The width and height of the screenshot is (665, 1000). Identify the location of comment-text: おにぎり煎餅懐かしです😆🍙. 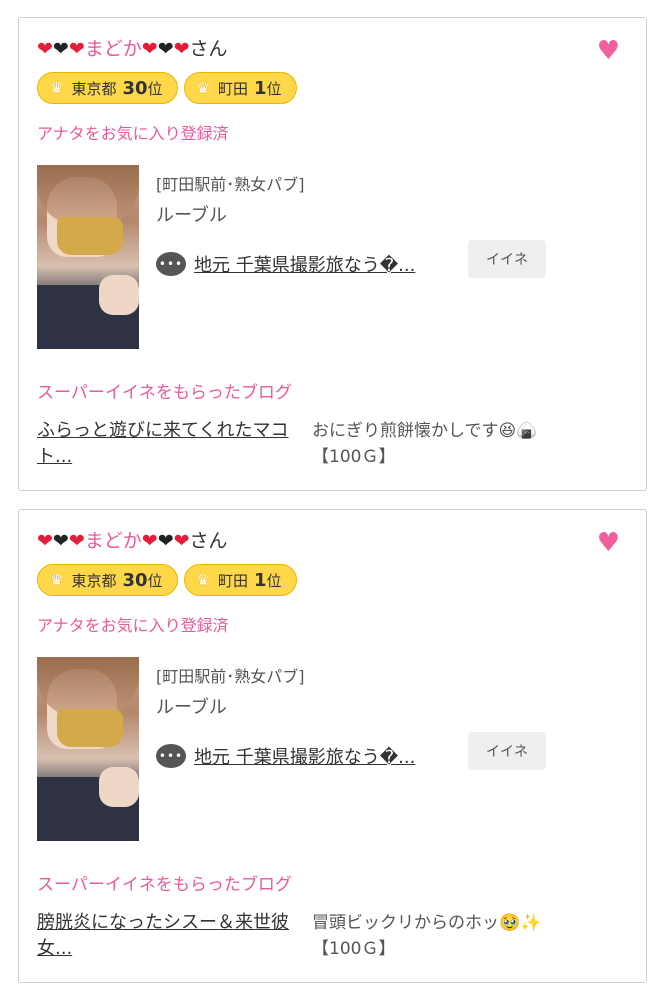
(425, 431).